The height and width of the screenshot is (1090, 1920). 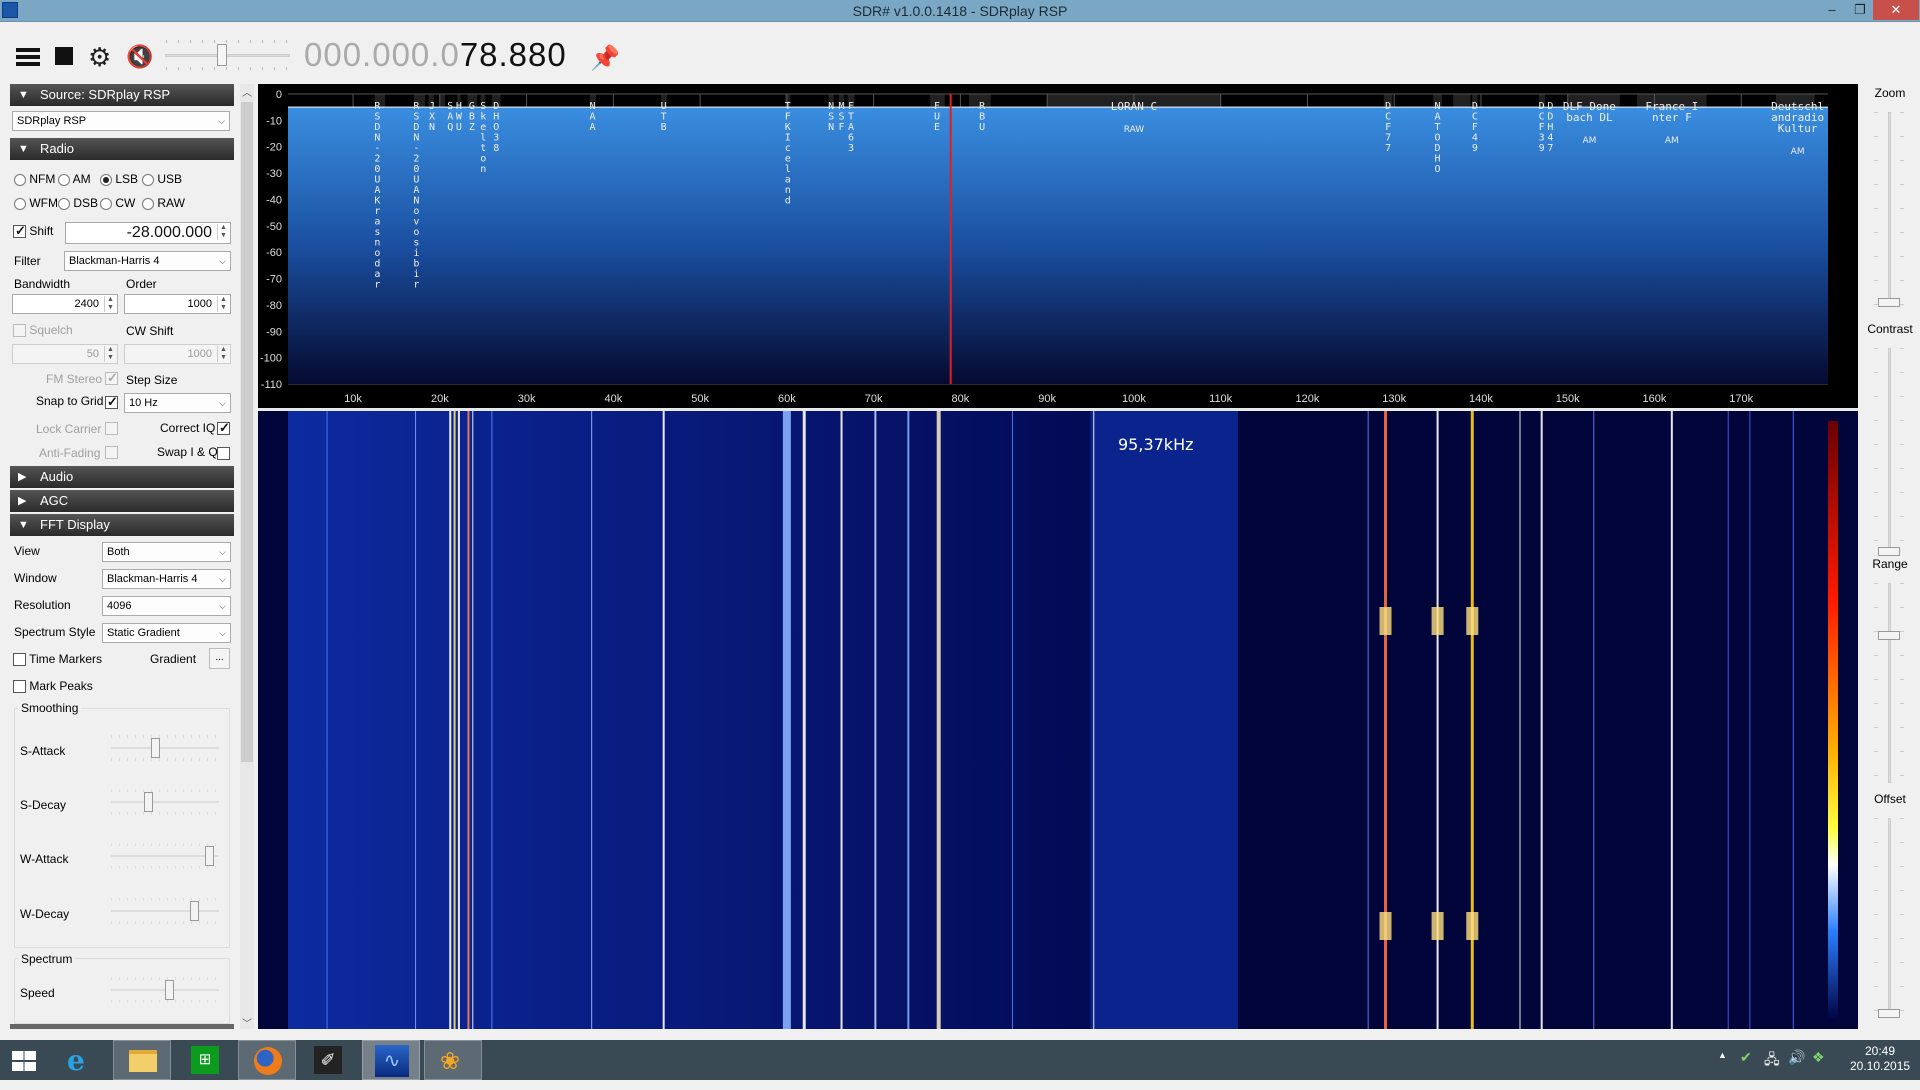 I want to click on hamburger-menu-icon, so click(x=28, y=57).